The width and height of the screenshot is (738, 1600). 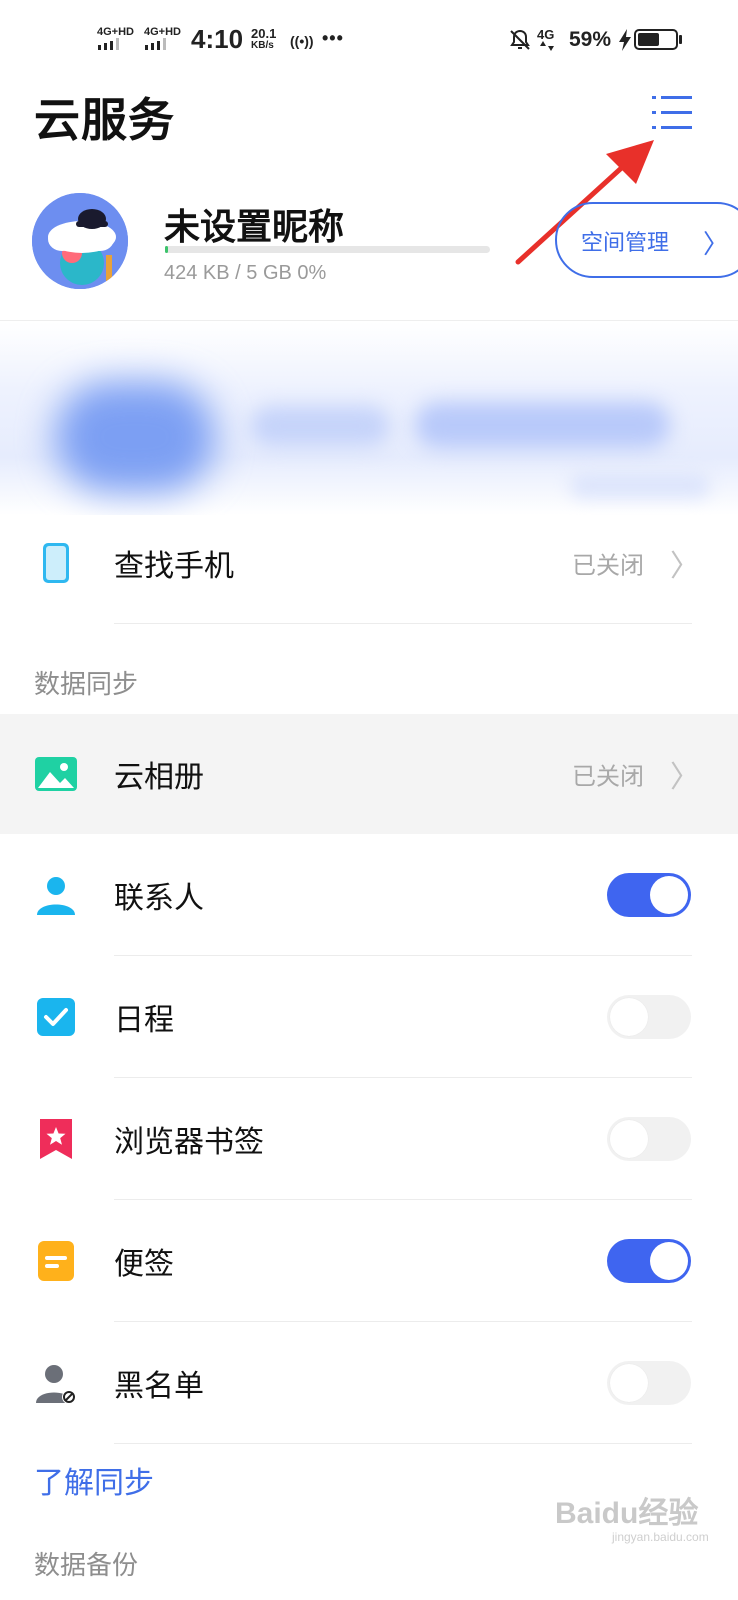 What do you see at coordinates (56, 896) in the screenshot?
I see `contact-person-icon` at bounding box center [56, 896].